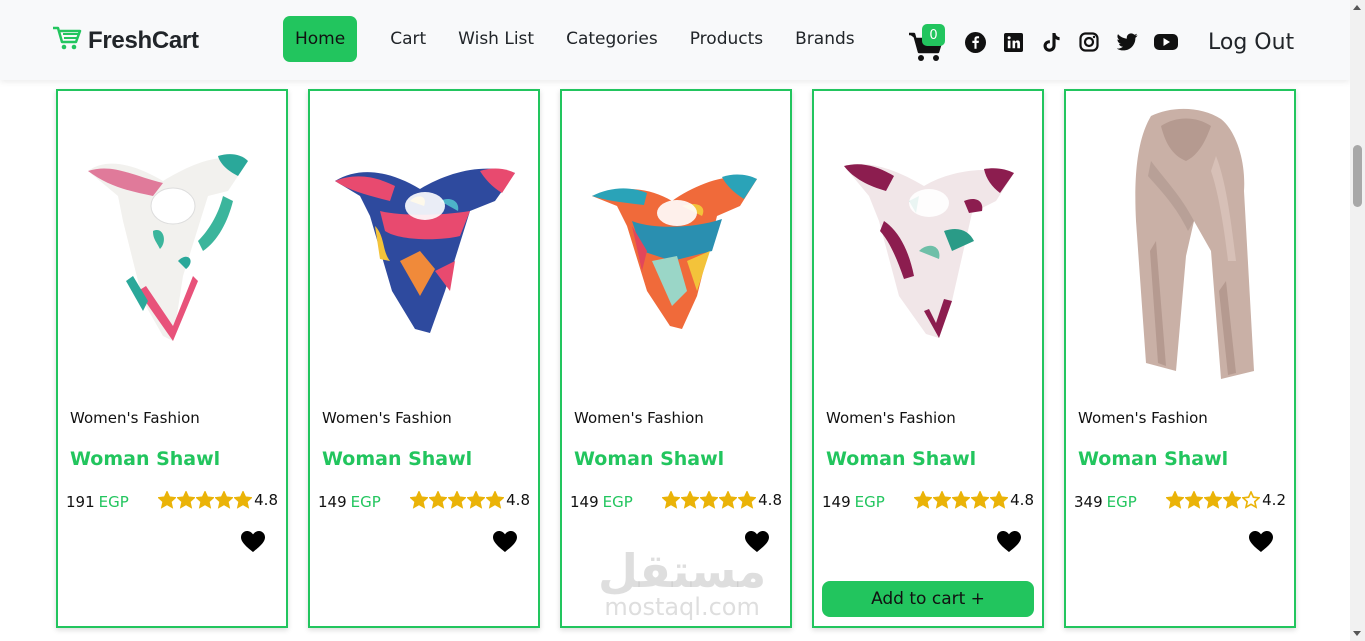 The height and width of the screenshot is (641, 1365). Describe the element at coordinates (67, 40) in the screenshot. I see `cart-logo-icon` at that location.